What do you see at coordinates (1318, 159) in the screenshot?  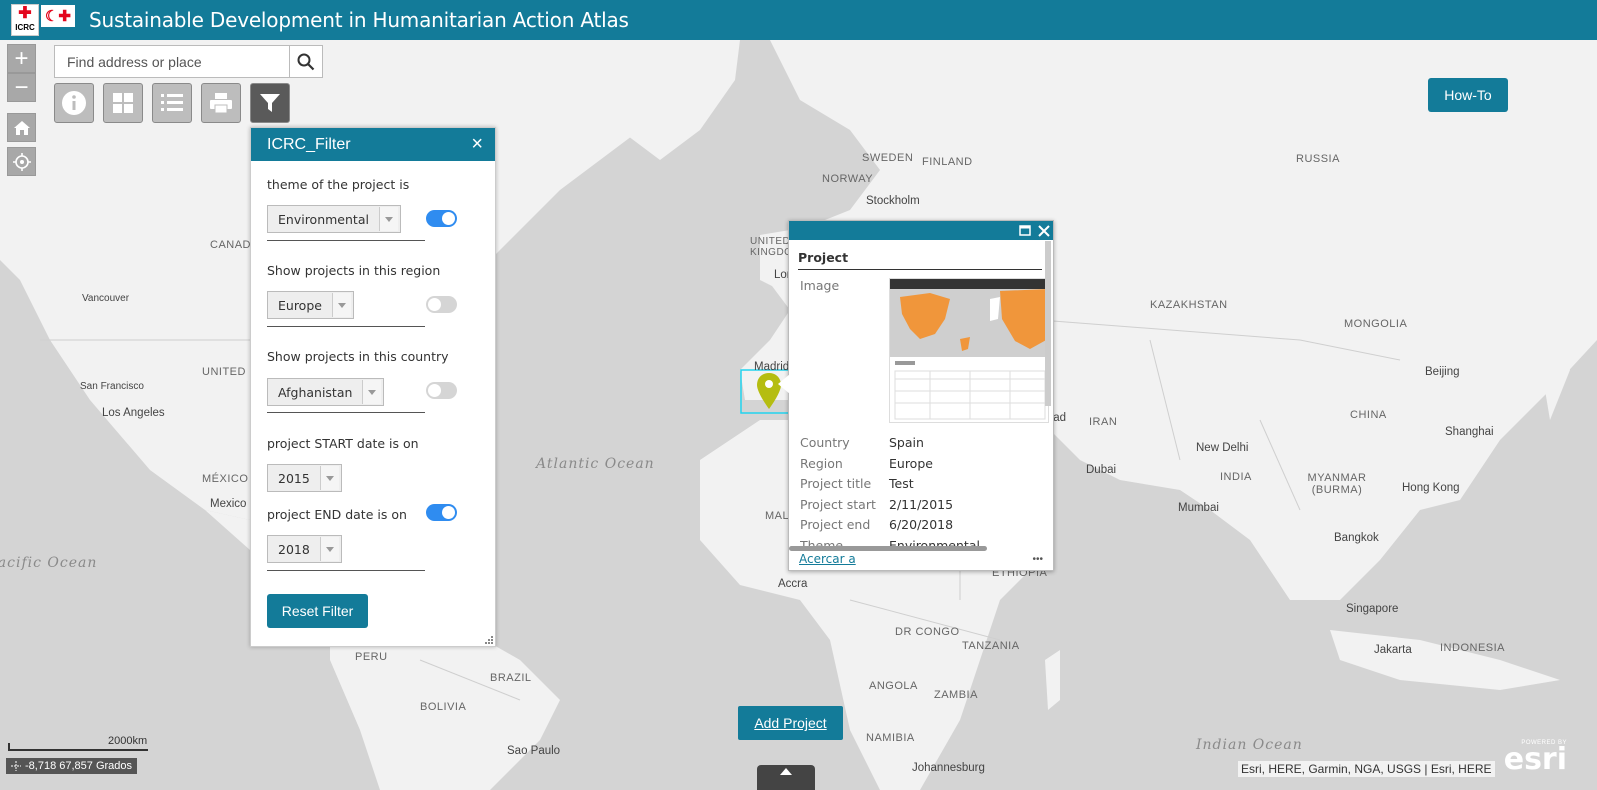 I see `map-label-country: RUSSIA` at bounding box center [1318, 159].